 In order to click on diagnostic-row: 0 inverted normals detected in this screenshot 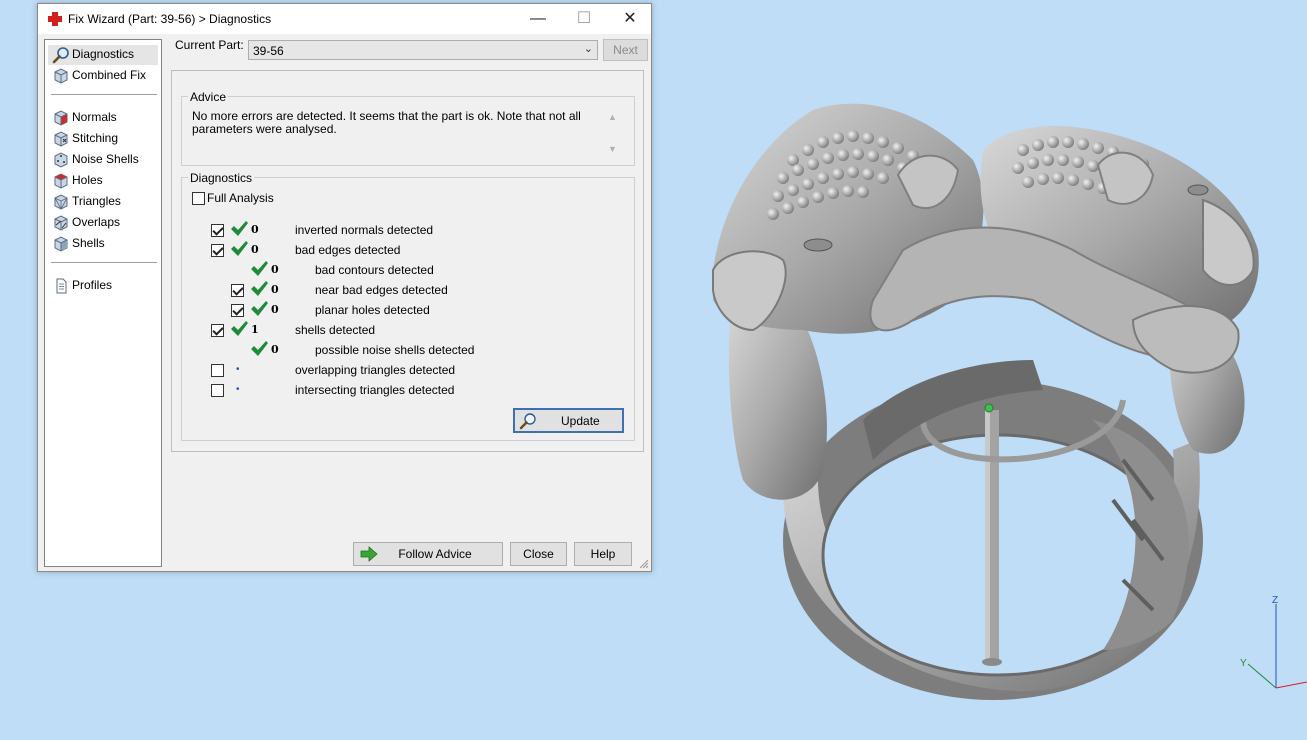, I will do `click(338, 230)`.